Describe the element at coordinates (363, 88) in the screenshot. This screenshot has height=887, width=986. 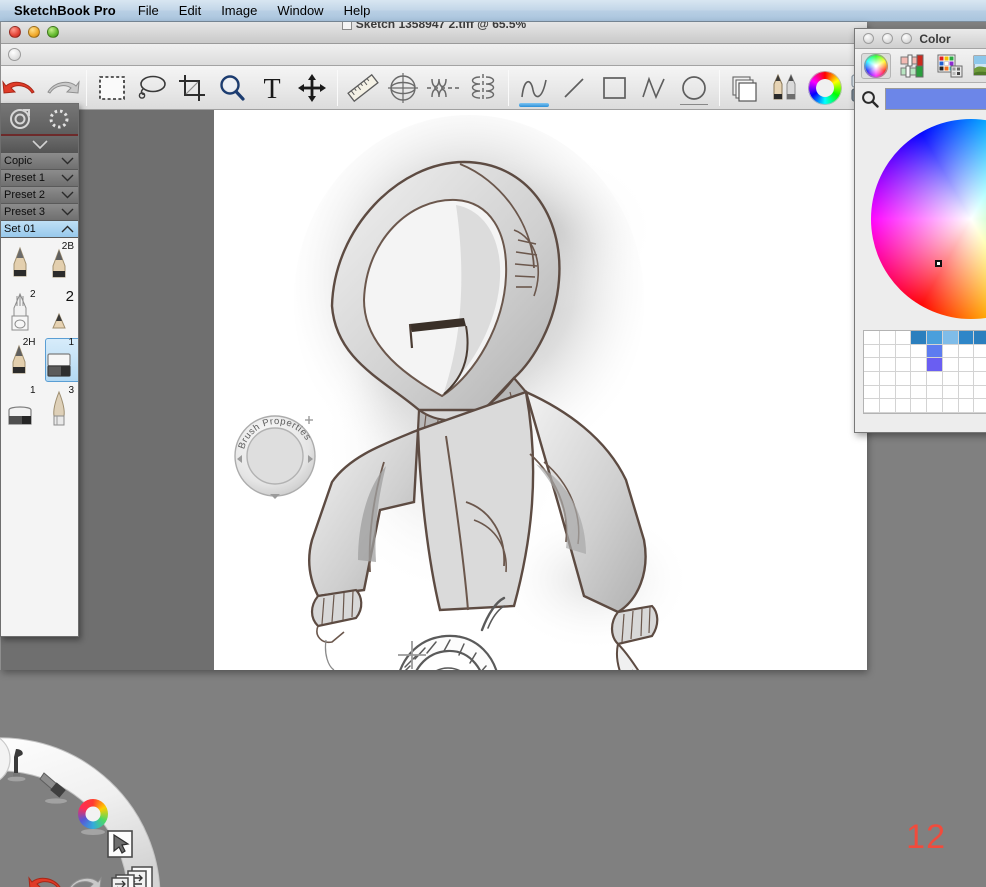
I see `ruler-button` at that location.